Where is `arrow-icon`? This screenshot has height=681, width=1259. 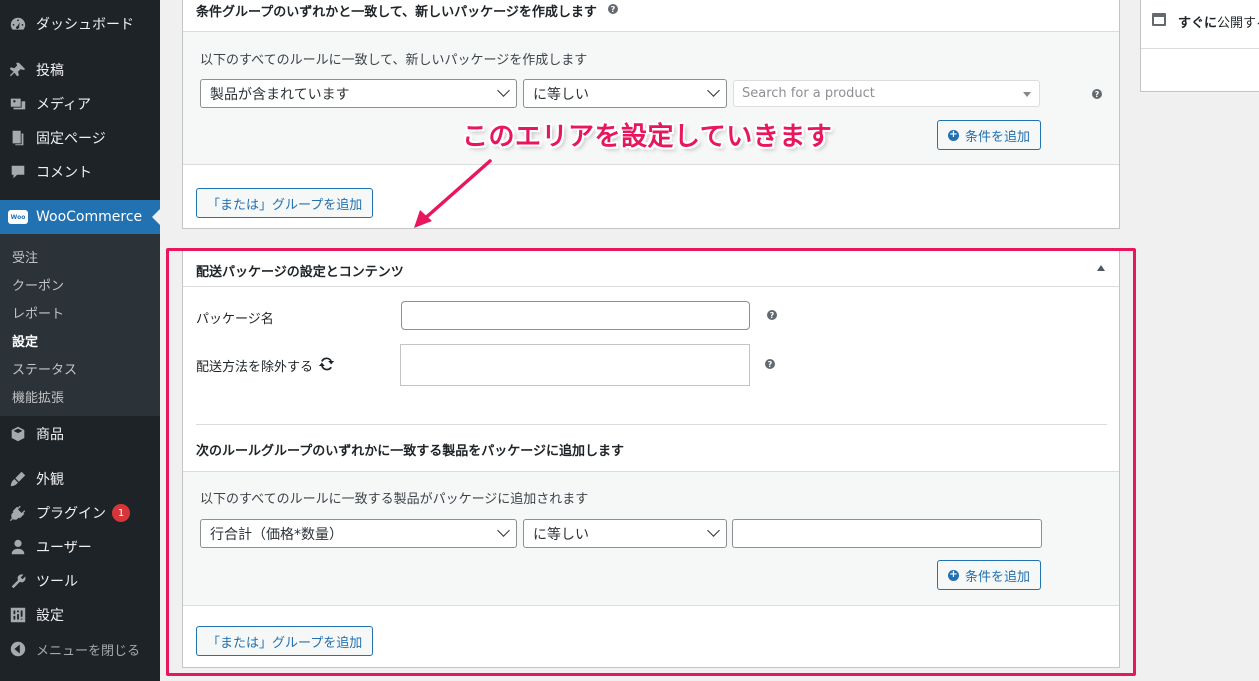
arrow-icon is located at coordinates (453, 193).